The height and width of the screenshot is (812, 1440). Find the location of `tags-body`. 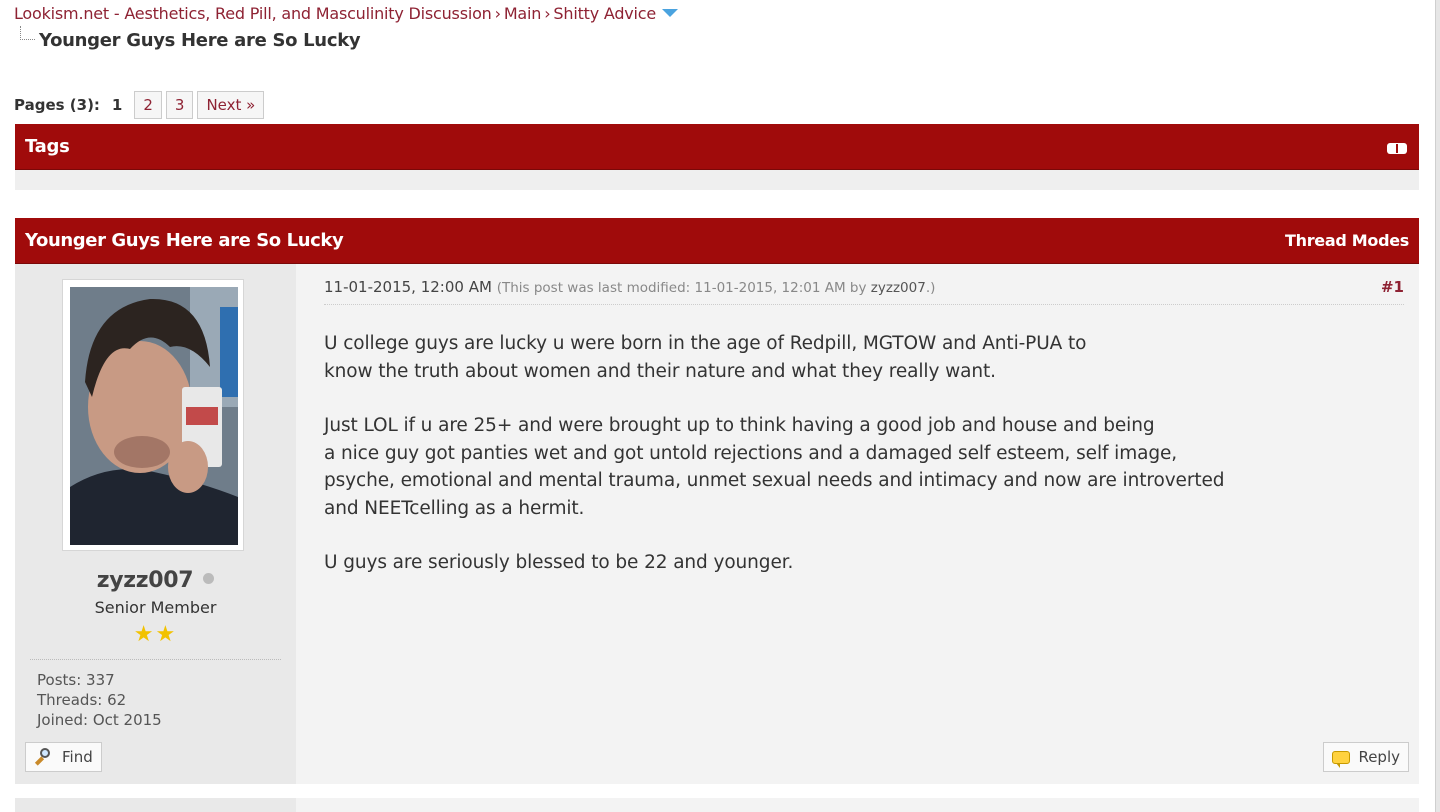

tags-body is located at coordinates (717, 180).